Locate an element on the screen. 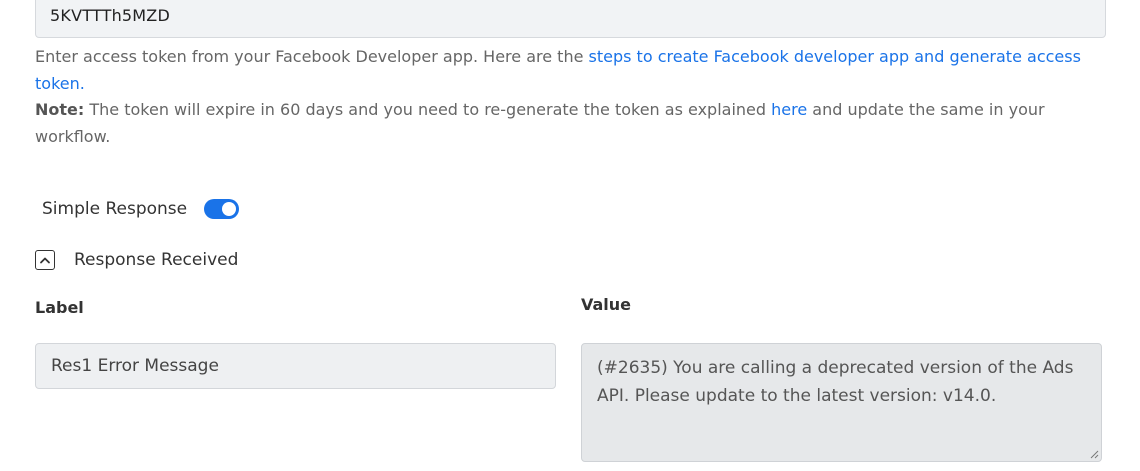 Image resolution: width=1140 pixels, height=471 pixels. response-received-label: Response Received is located at coordinates (156, 260).